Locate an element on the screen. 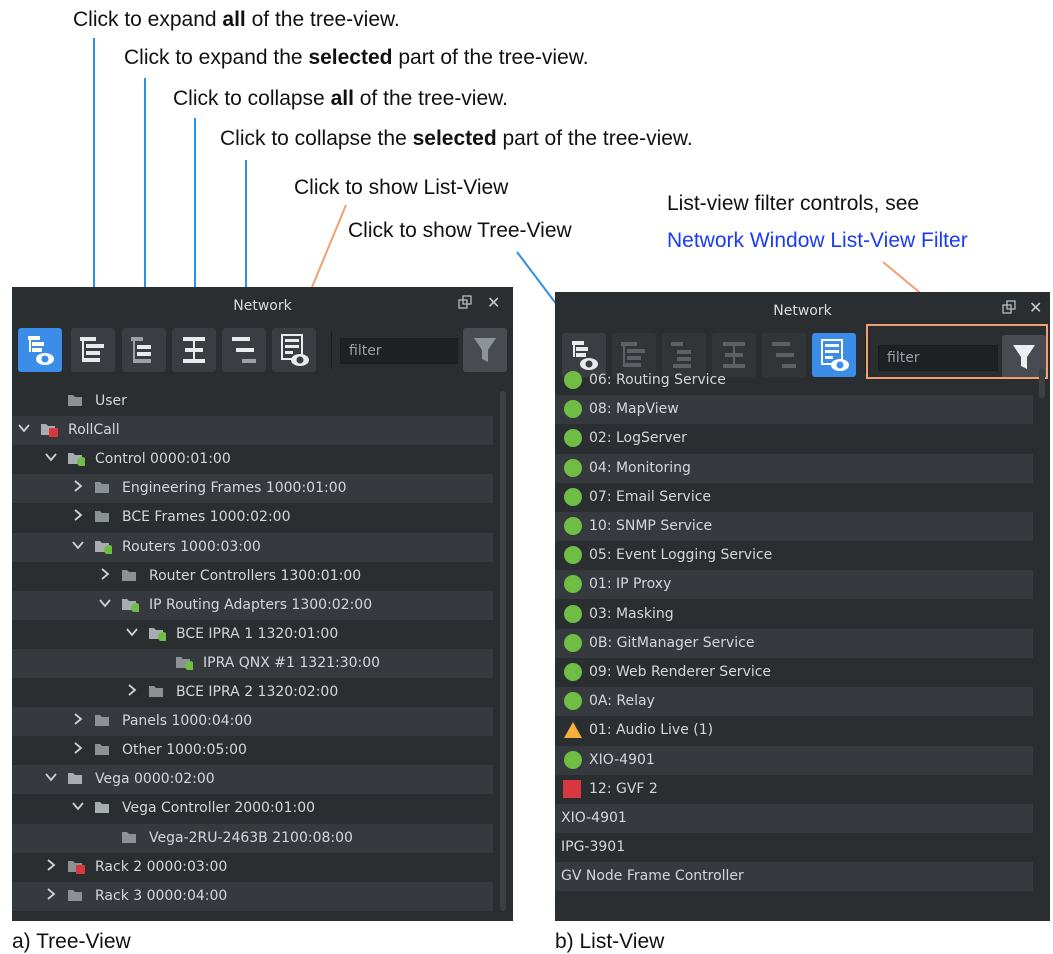 This screenshot has height=954, width=1053. caption-tree-view: a) Tree-View is located at coordinates (71, 941).